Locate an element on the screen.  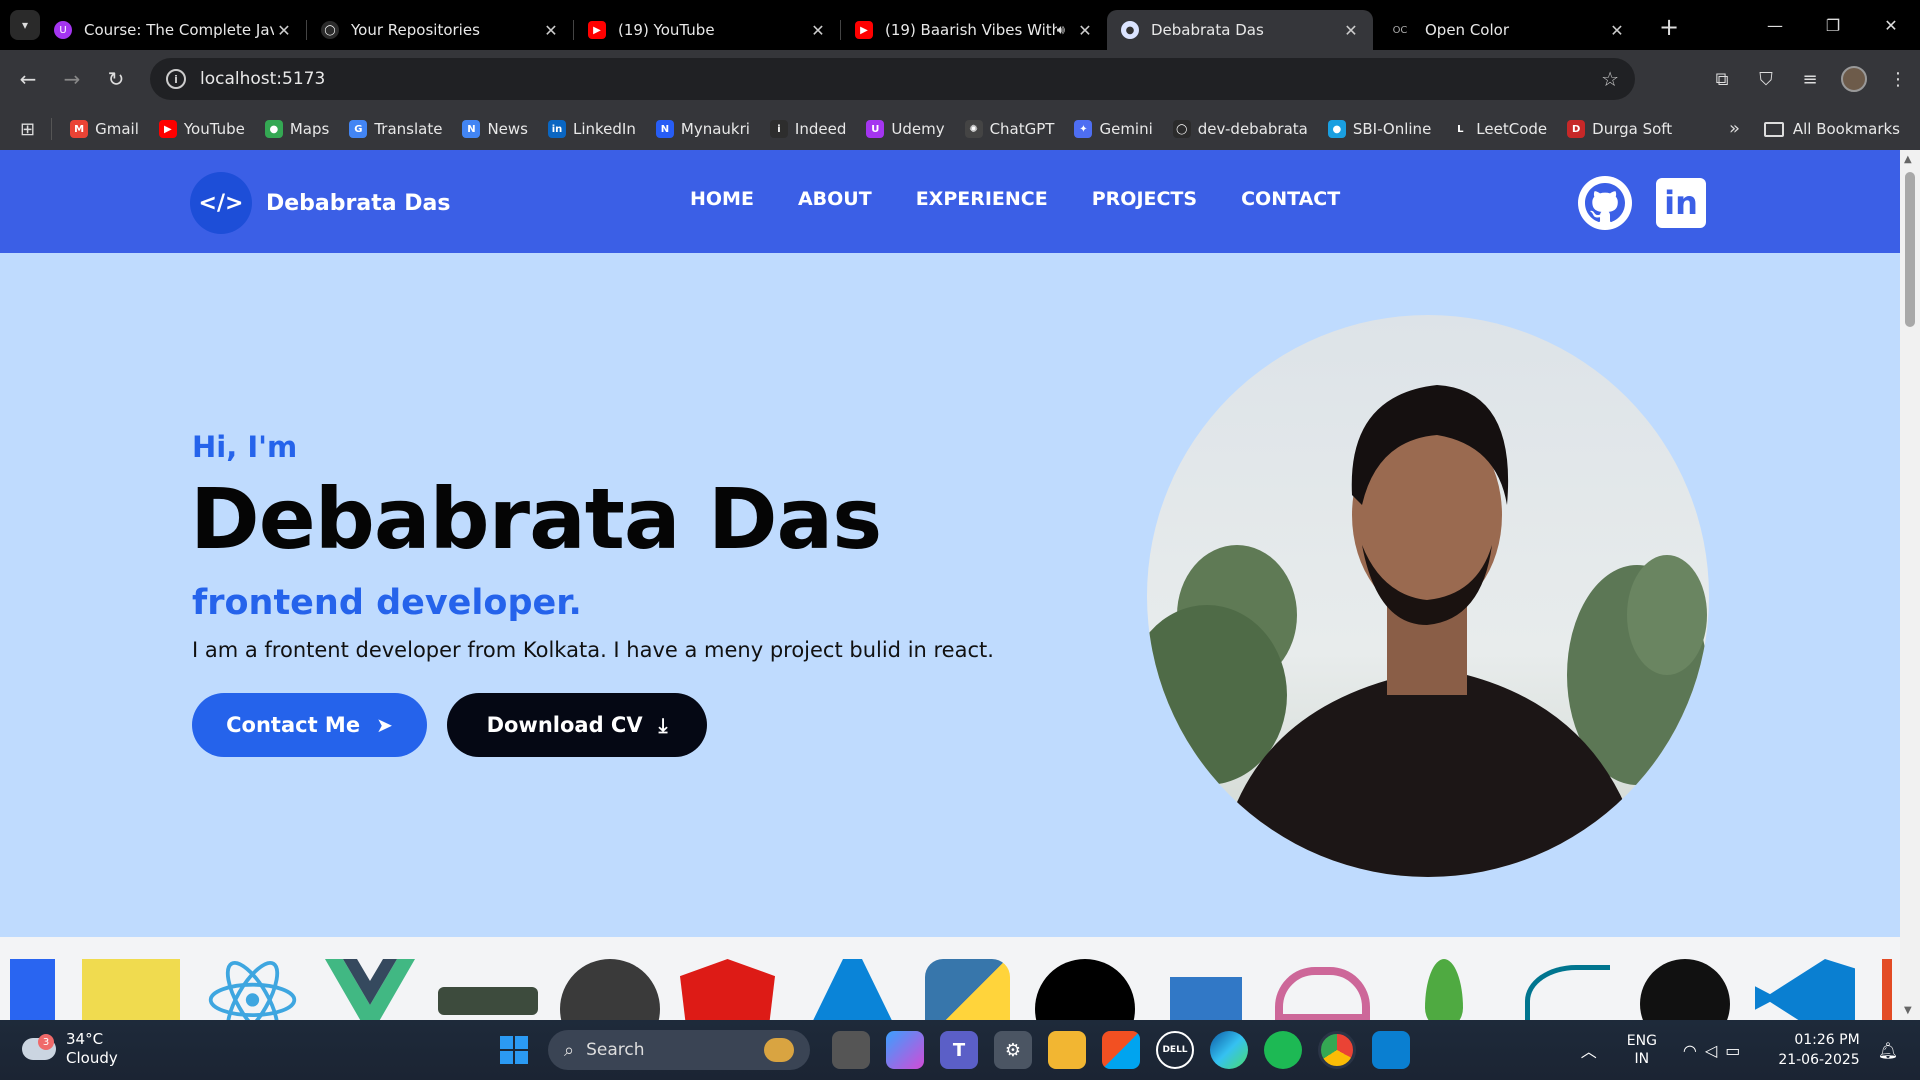
bookmark-separator is located at coordinates (52, 129).